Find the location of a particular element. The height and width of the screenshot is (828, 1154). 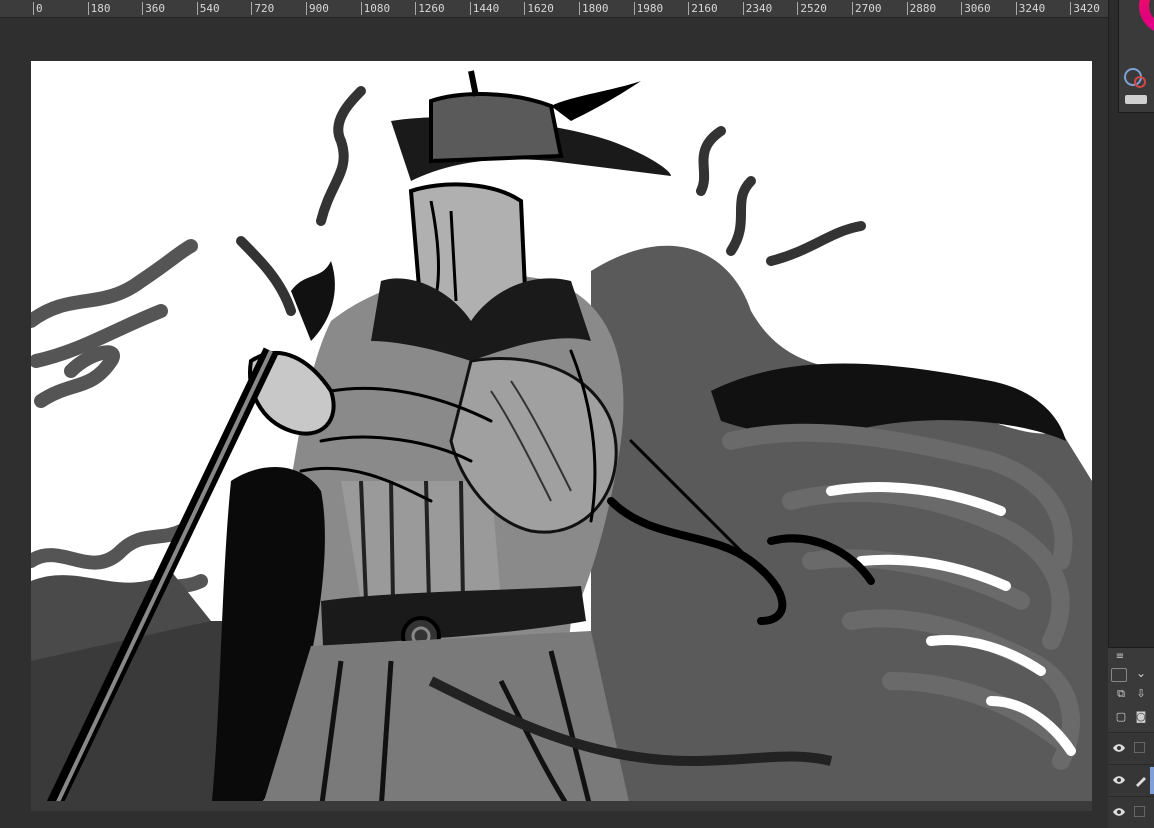

dropdown-icon: ⌄ is located at coordinates (1141, 673).